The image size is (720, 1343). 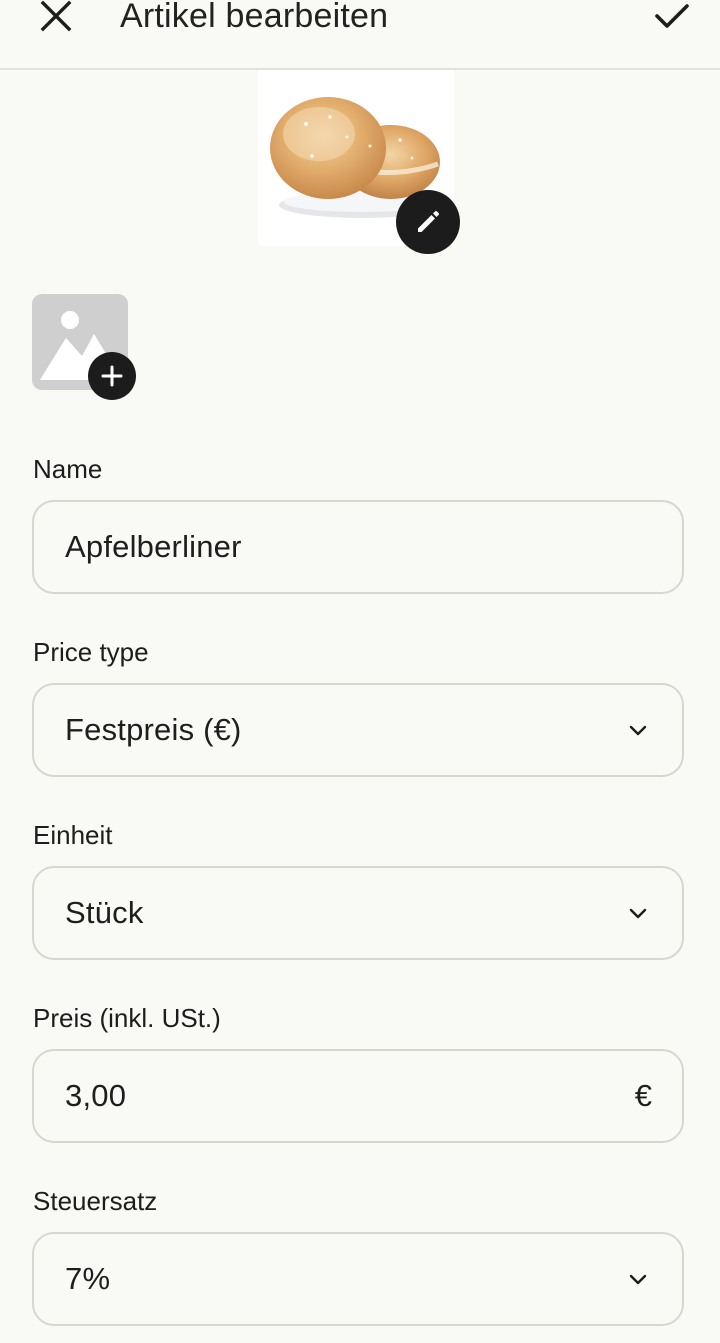 I want to click on price-type-select: Festpreis (€), so click(x=358, y=730).